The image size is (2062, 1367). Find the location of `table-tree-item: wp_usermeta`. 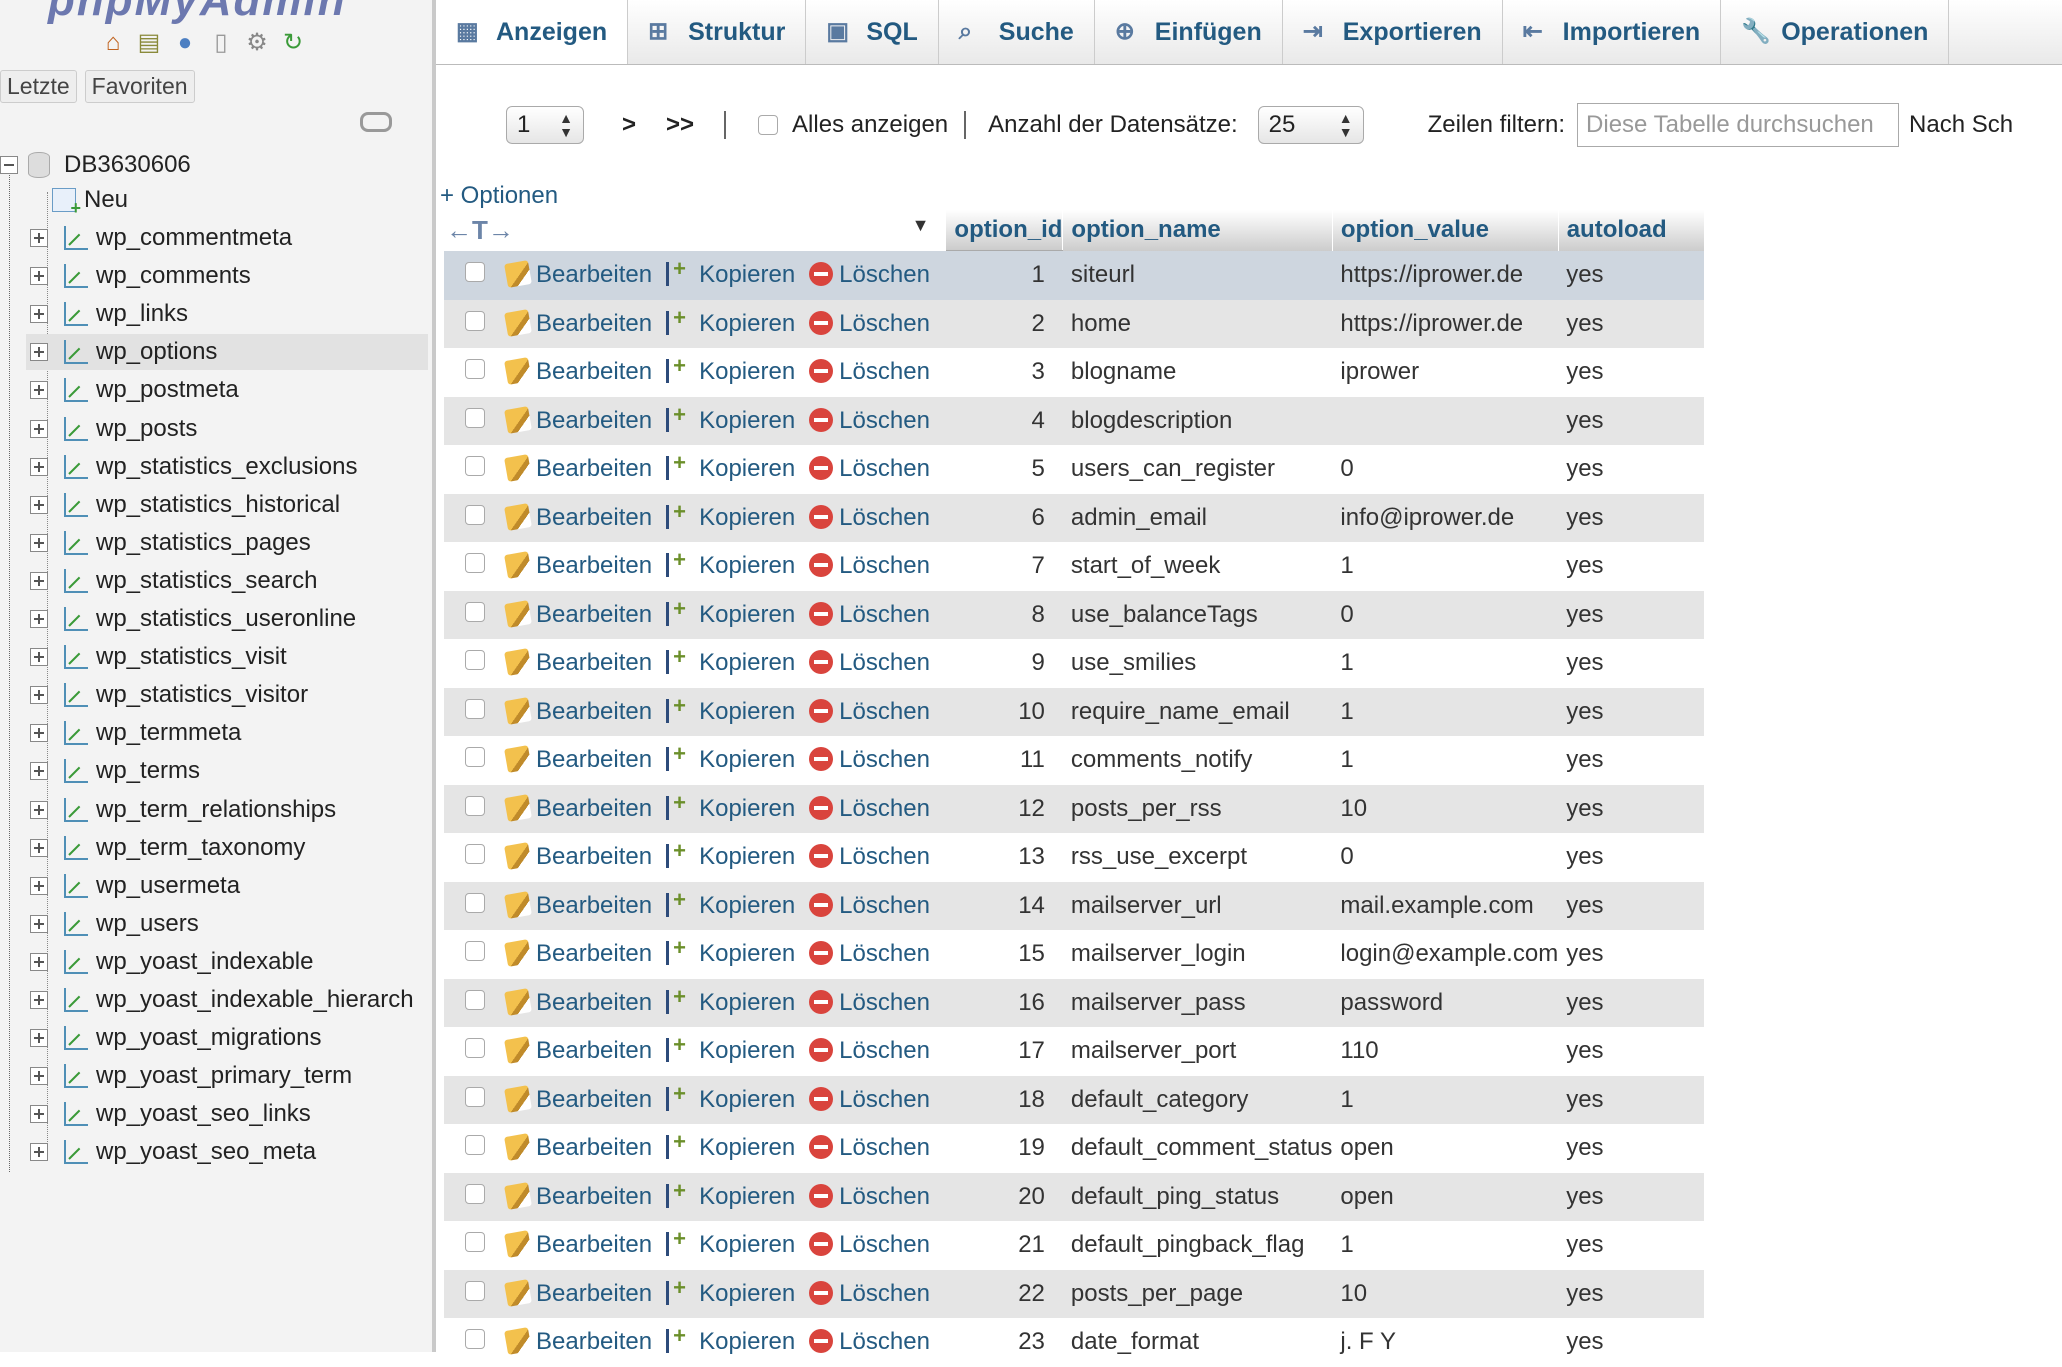

table-tree-item: wp_usermeta is located at coordinates (229, 886).